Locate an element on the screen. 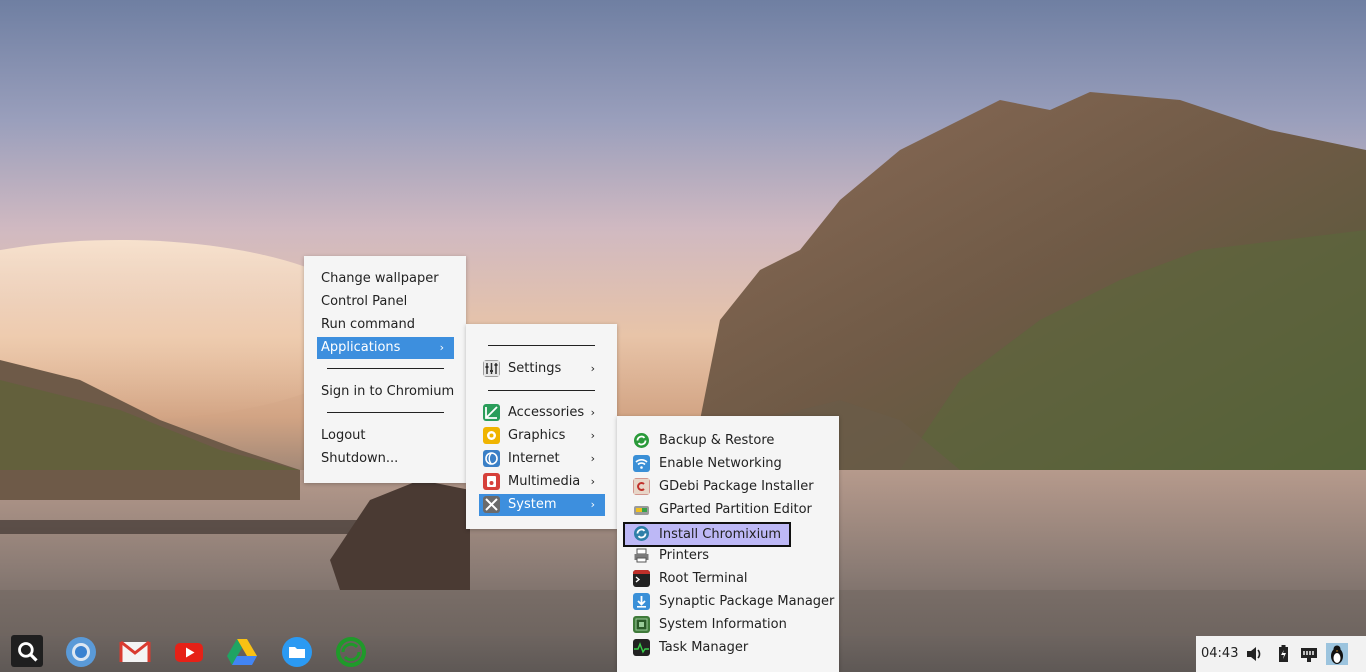  menu-item-label: Synaptic Package Manager is located at coordinates (747, 601).